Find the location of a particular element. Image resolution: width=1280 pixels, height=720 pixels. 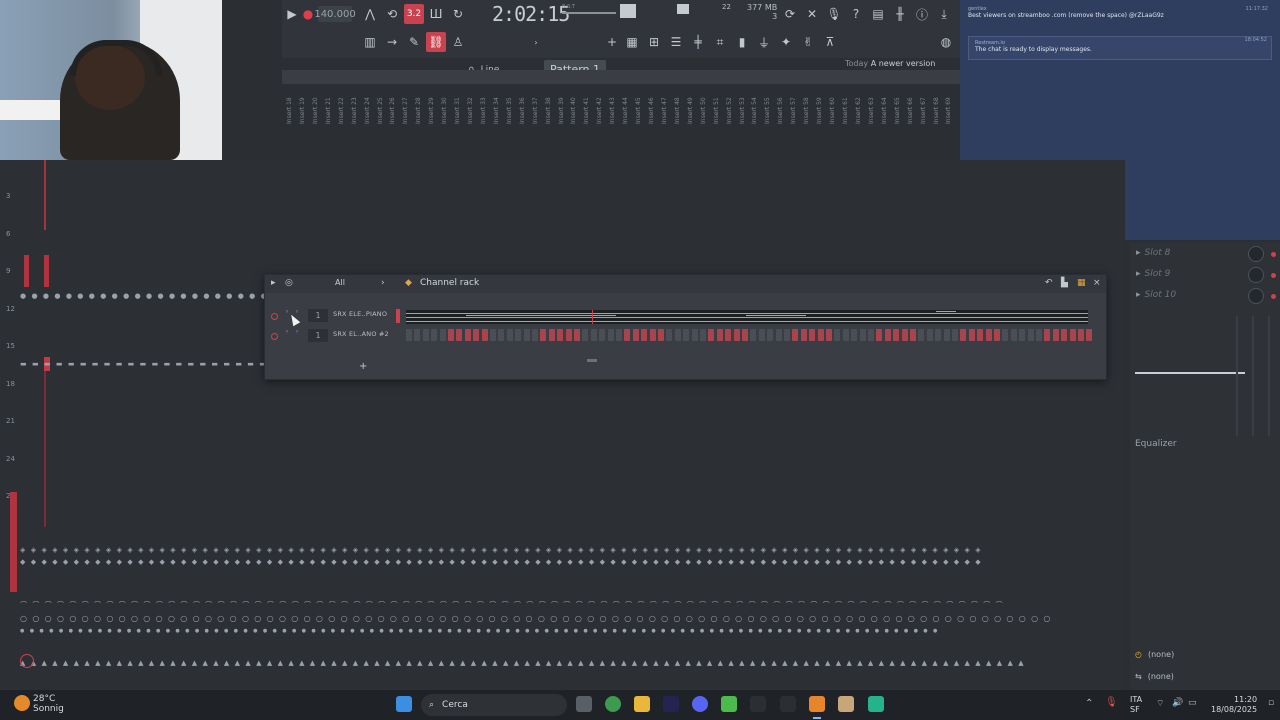

plug-icon: ⏚ is located at coordinates (764, 42).